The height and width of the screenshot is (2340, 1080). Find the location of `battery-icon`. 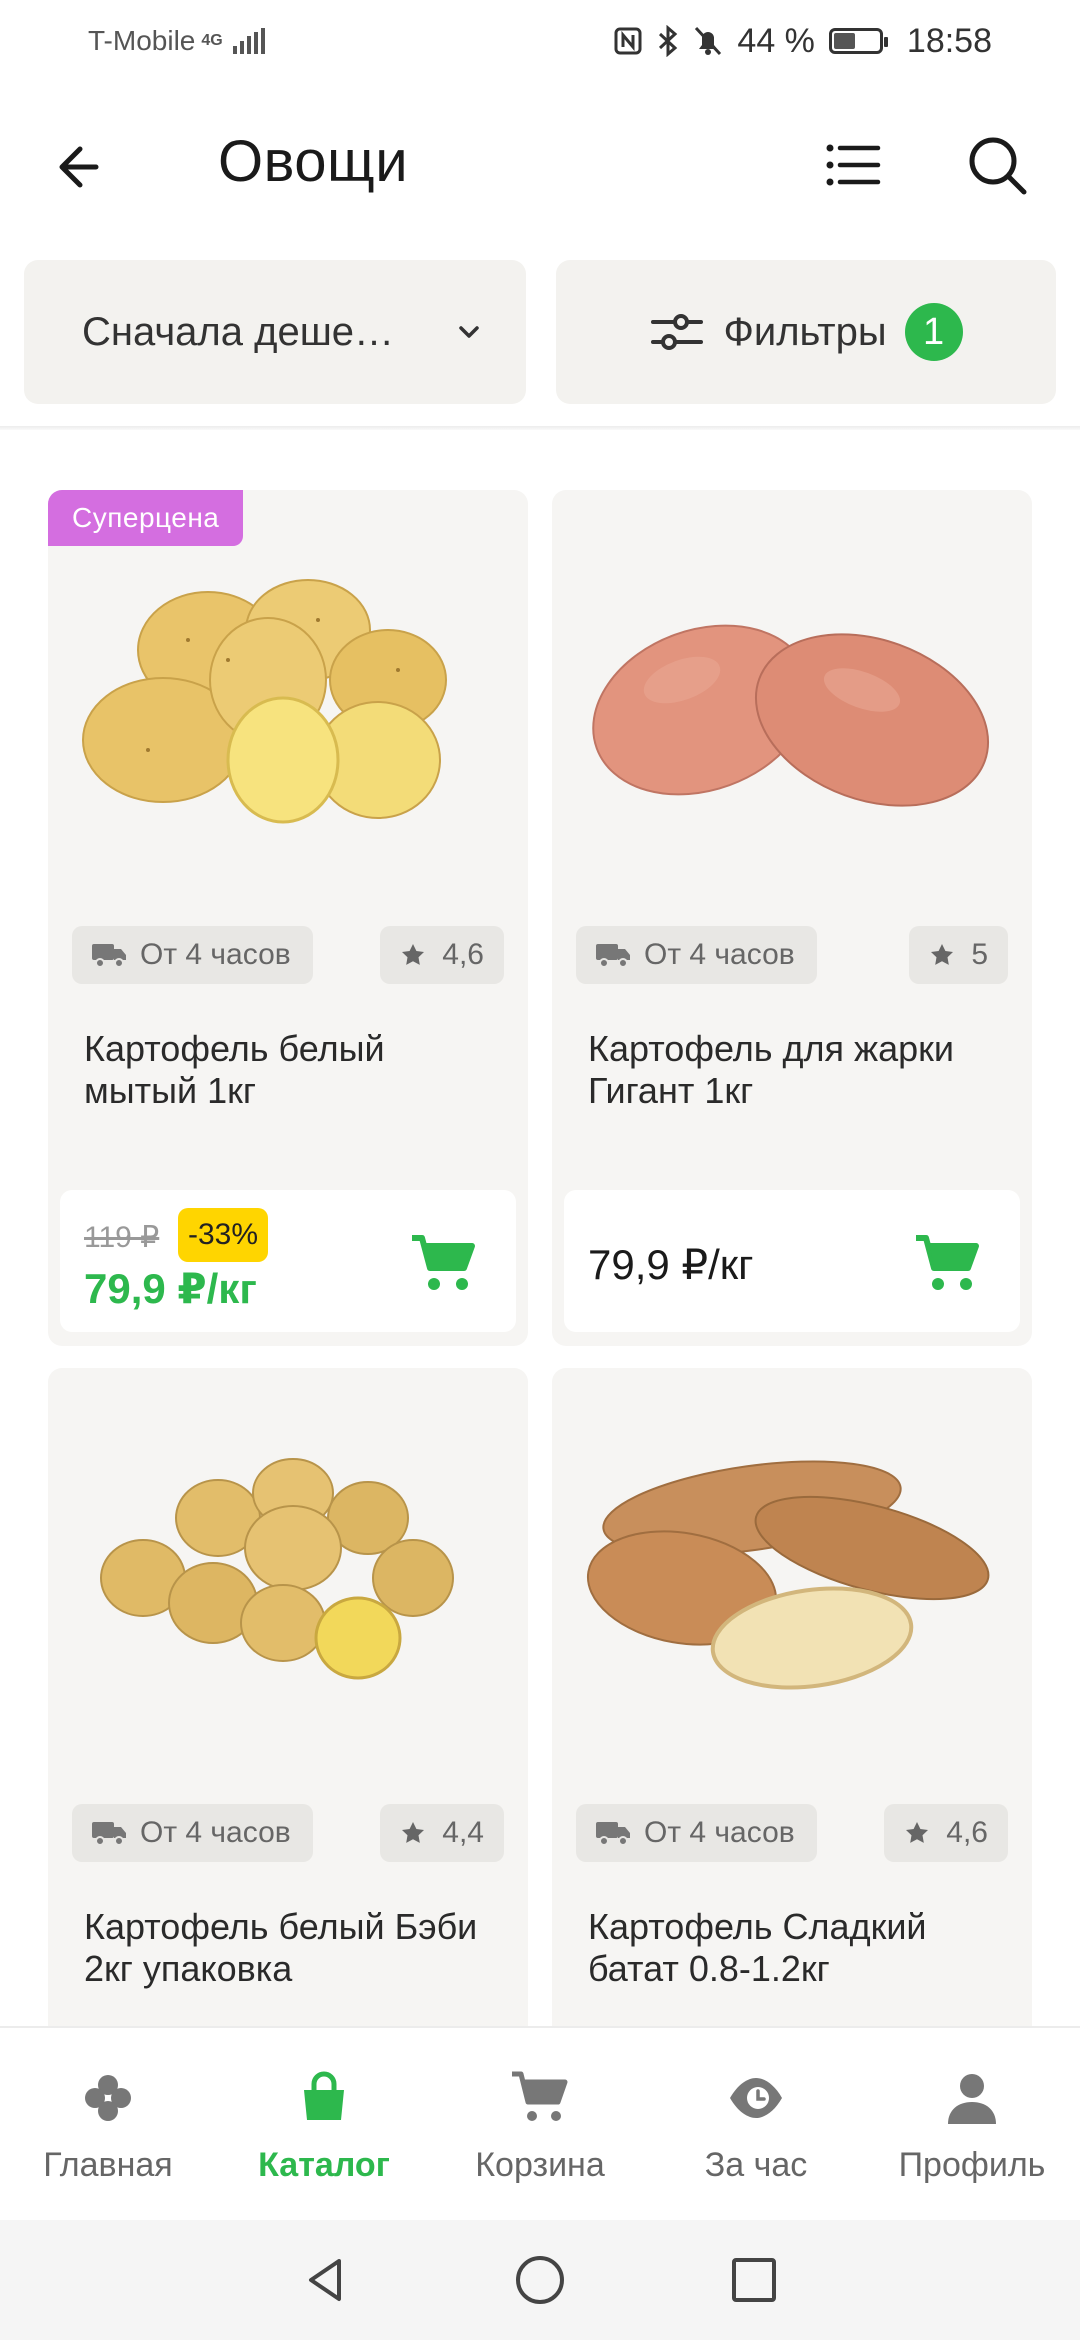

battery-icon is located at coordinates (858, 41).